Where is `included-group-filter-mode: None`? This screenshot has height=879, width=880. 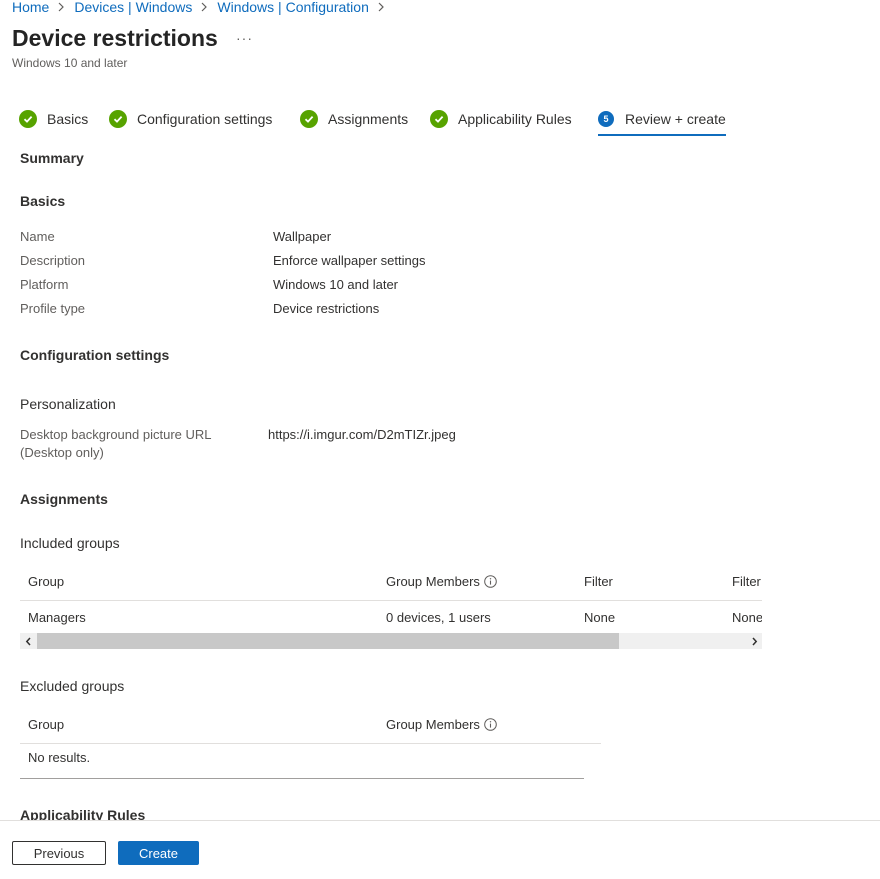
included-group-filter-mode: None is located at coordinates (747, 617).